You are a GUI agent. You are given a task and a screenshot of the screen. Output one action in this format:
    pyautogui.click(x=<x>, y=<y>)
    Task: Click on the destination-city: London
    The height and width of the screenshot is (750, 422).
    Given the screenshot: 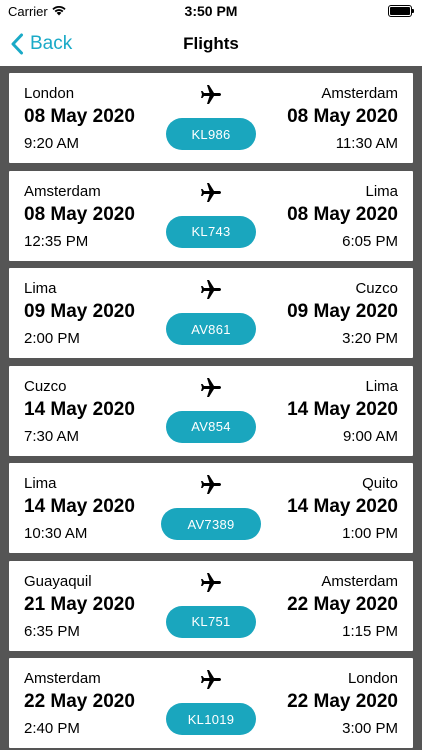 What is the action you would take?
    pyautogui.click(x=372, y=678)
    